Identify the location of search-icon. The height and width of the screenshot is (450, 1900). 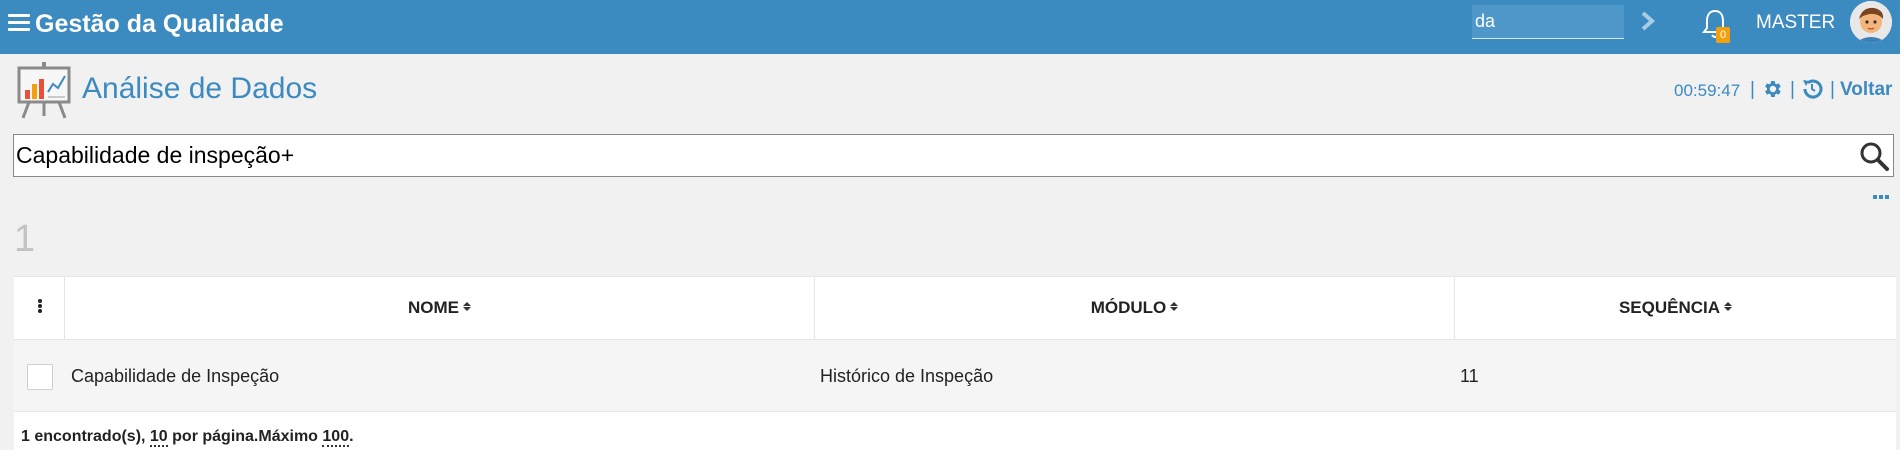
(1874, 156).